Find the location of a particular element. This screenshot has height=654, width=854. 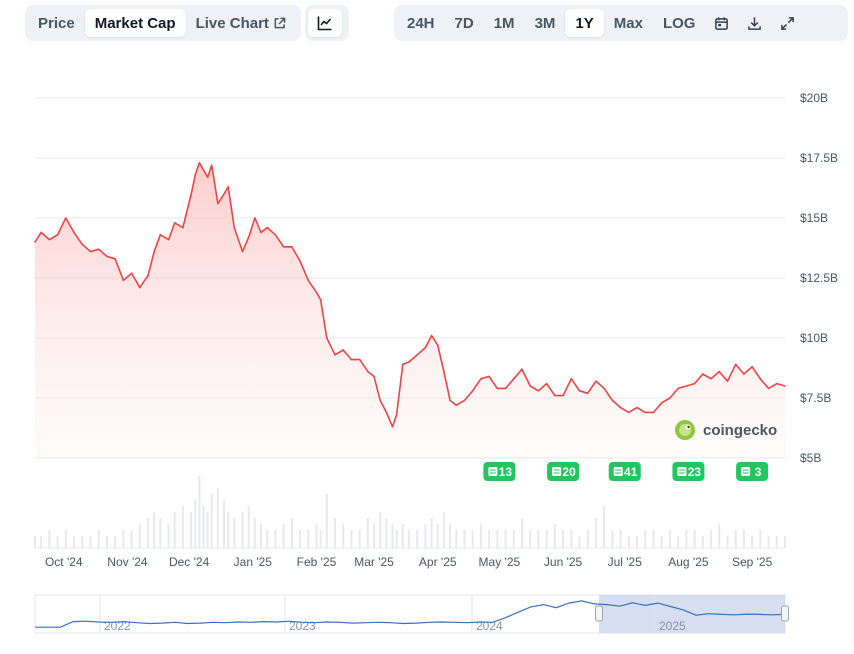

event-count: 3 is located at coordinates (758, 472).